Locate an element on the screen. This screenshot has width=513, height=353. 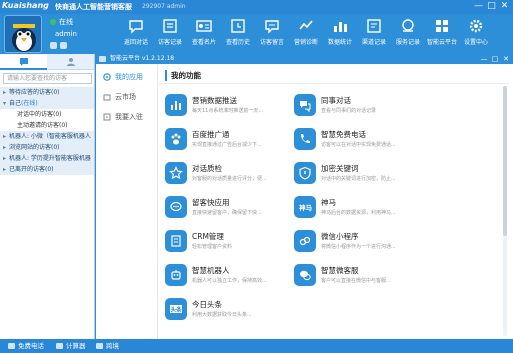
chat-bubble-tab-icon is located at coordinates (23, 62).